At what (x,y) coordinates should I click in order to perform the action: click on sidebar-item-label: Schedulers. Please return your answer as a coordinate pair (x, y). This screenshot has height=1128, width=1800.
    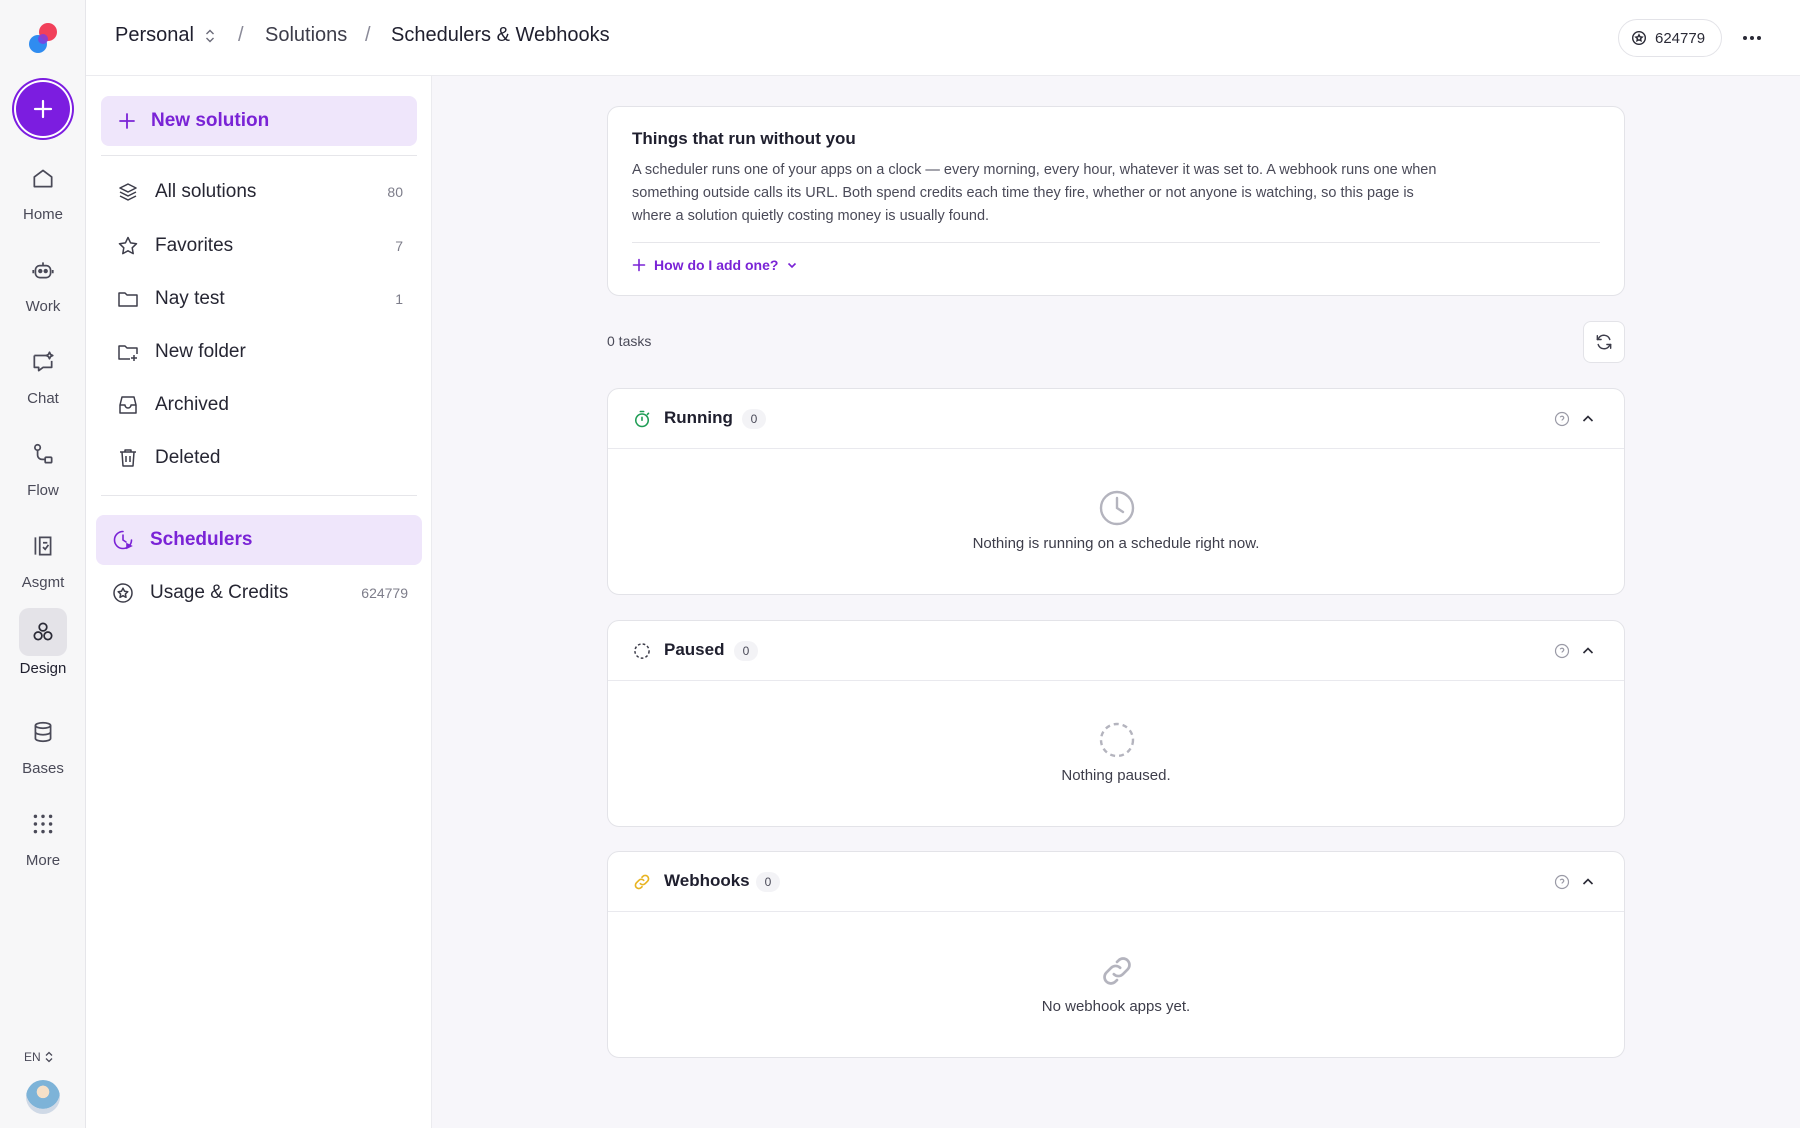
    Looking at the image, I should click on (201, 539).